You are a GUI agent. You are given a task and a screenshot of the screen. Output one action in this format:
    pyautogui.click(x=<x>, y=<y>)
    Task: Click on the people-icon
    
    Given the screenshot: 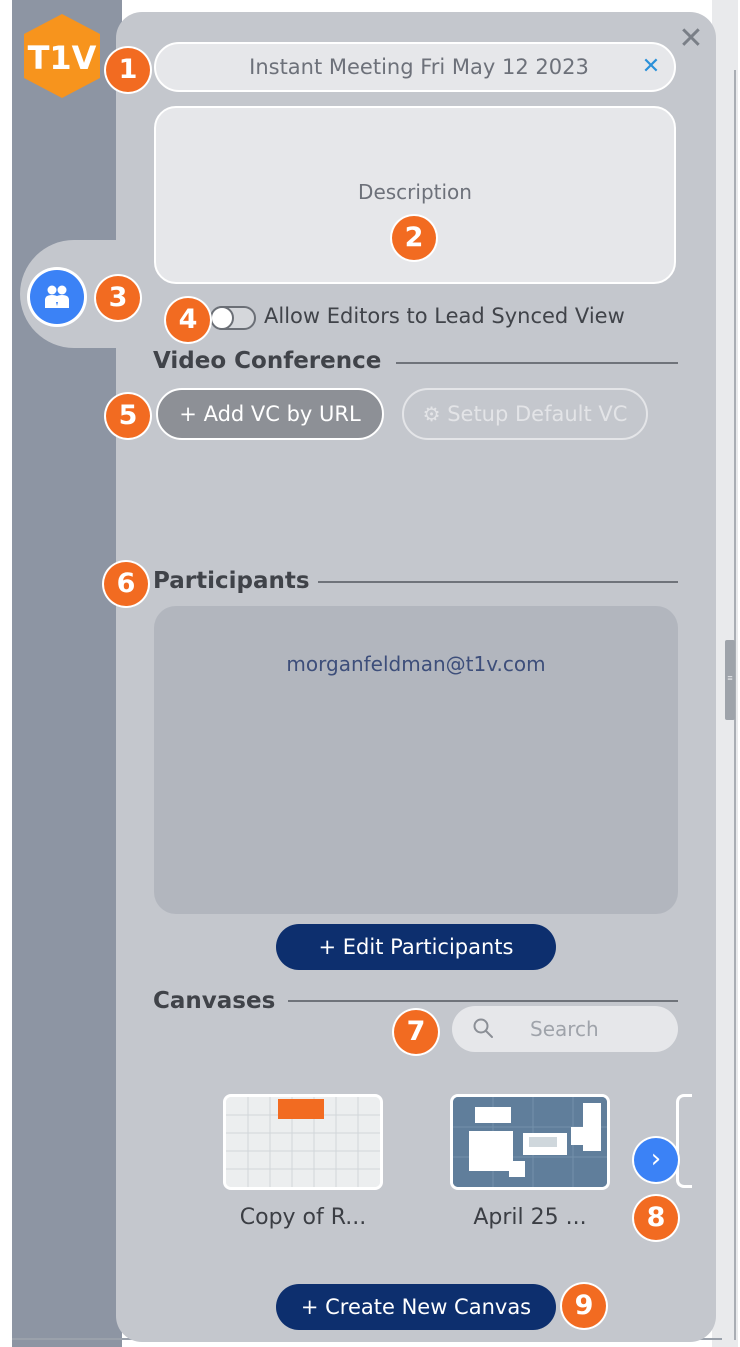 What is the action you would take?
    pyautogui.click(x=57, y=296)
    